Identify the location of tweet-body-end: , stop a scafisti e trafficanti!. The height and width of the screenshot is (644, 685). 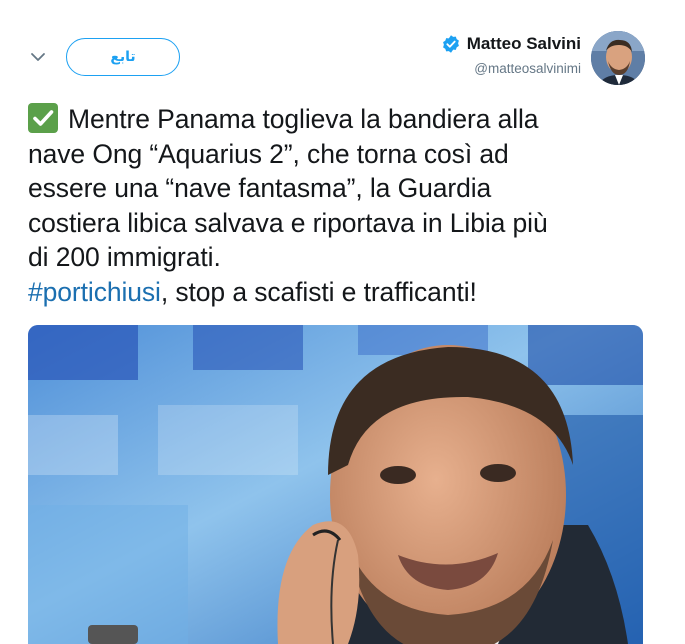
(318, 291).